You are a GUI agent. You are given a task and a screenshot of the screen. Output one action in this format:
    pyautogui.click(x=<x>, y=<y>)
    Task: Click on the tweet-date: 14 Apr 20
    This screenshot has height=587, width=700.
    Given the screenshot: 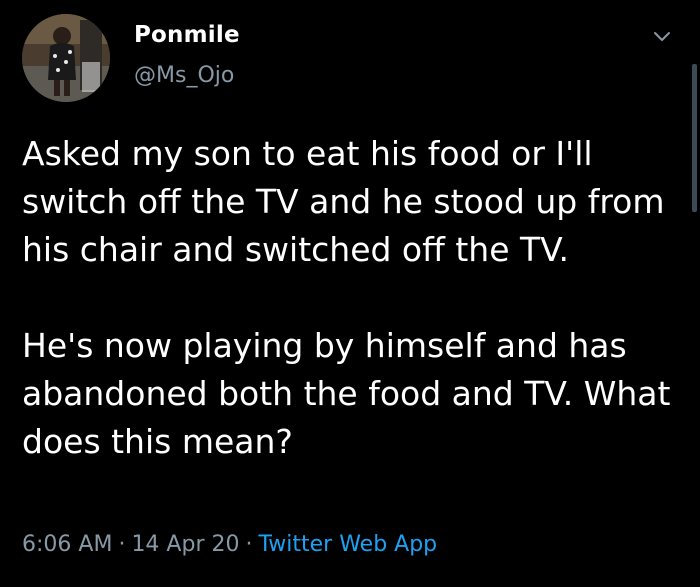 What is the action you would take?
    pyautogui.click(x=185, y=544)
    